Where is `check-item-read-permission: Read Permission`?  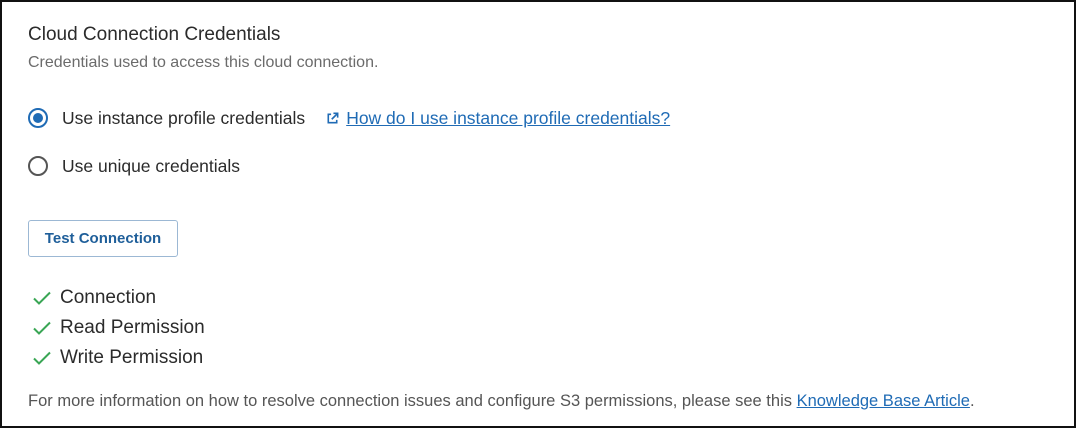 check-item-read-permission: Read Permission is located at coordinates (118, 328).